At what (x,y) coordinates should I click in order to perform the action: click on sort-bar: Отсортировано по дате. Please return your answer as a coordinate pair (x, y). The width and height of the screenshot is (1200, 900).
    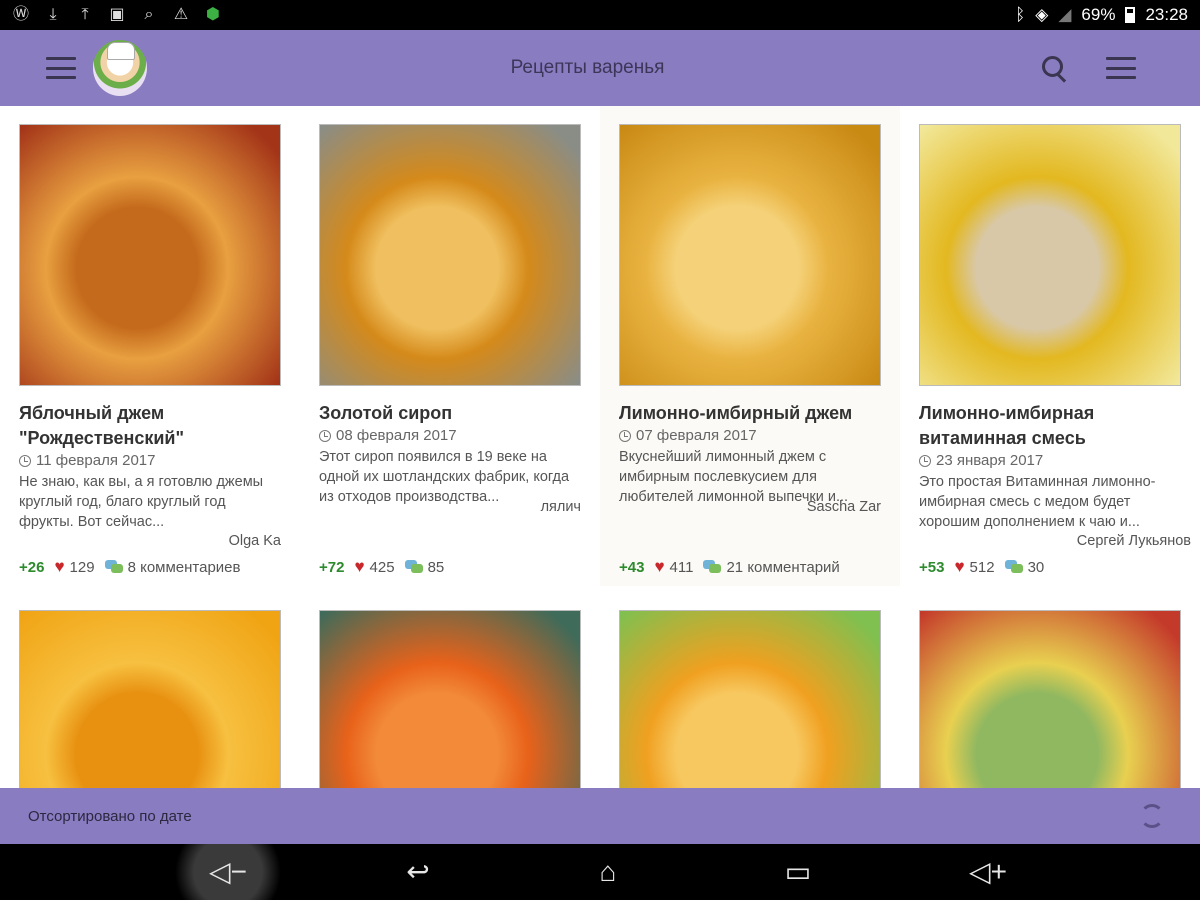
    Looking at the image, I should click on (600, 816).